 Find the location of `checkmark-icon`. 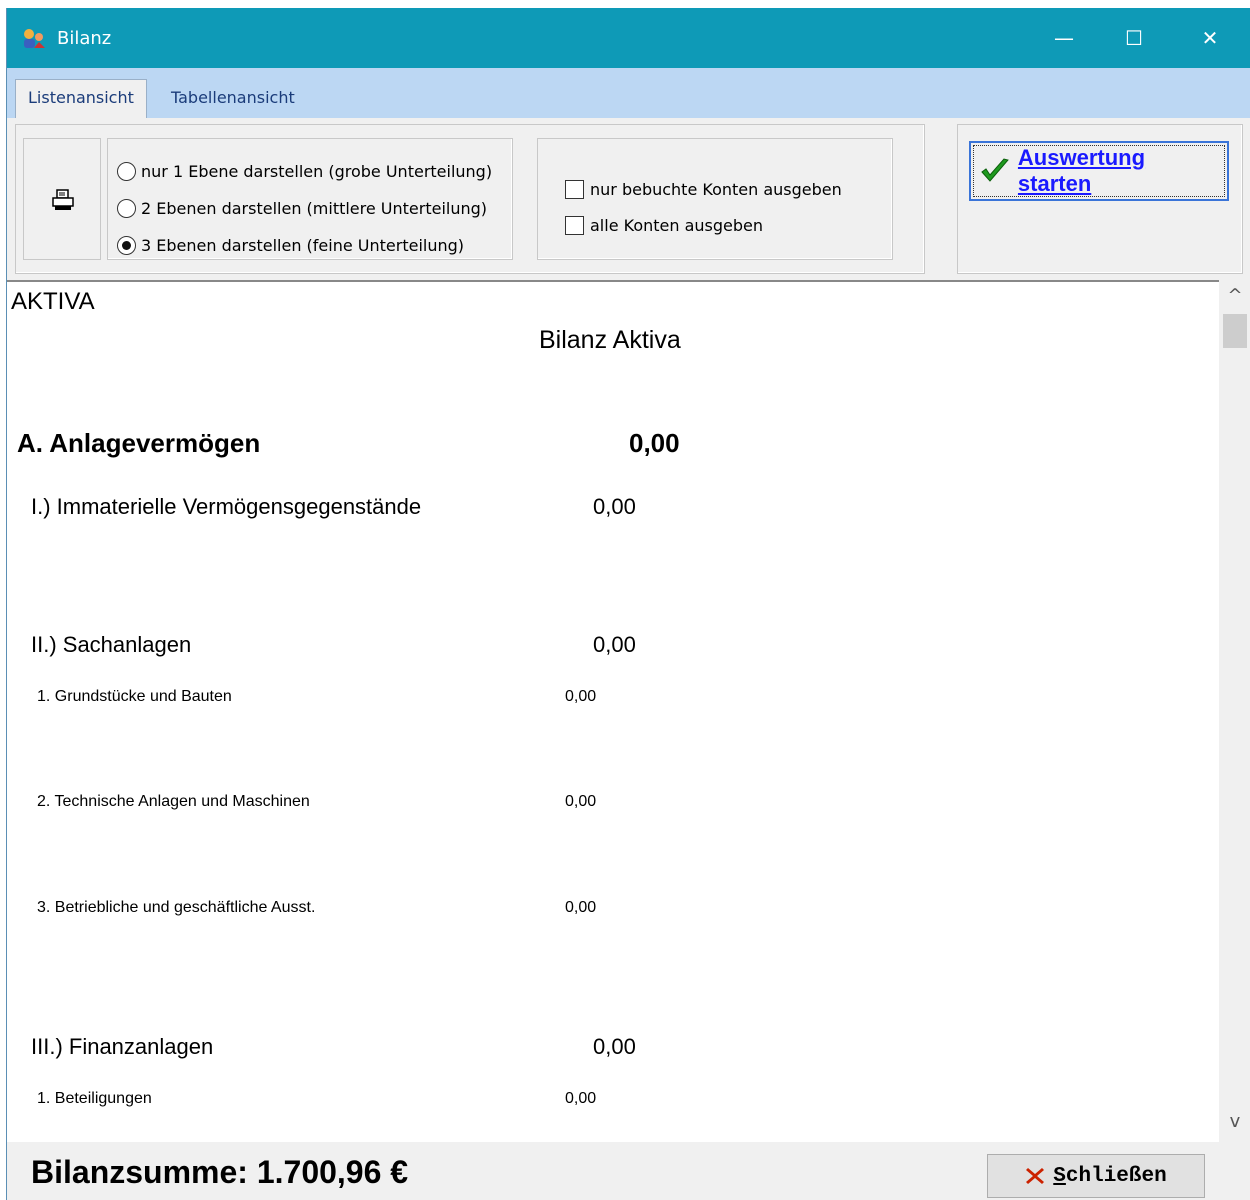

checkmark-icon is located at coordinates (995, 170).